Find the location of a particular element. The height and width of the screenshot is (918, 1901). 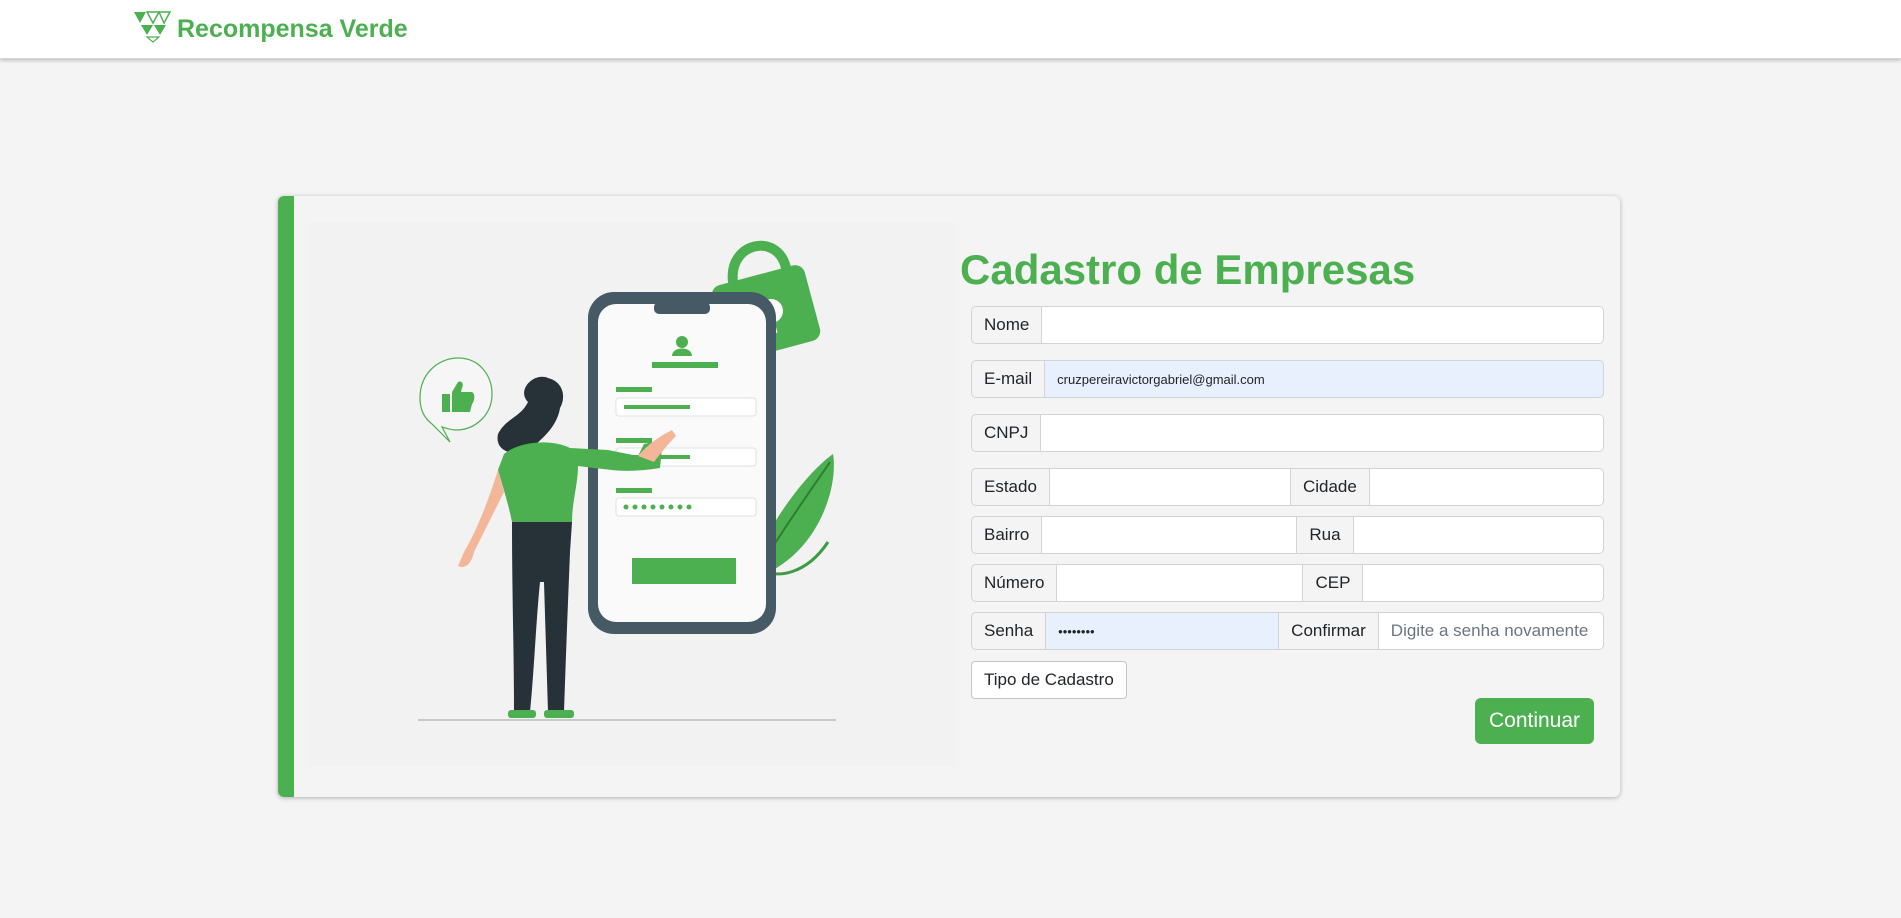

confirmar-label: Confirmar is located at coordinates (1329, 631).